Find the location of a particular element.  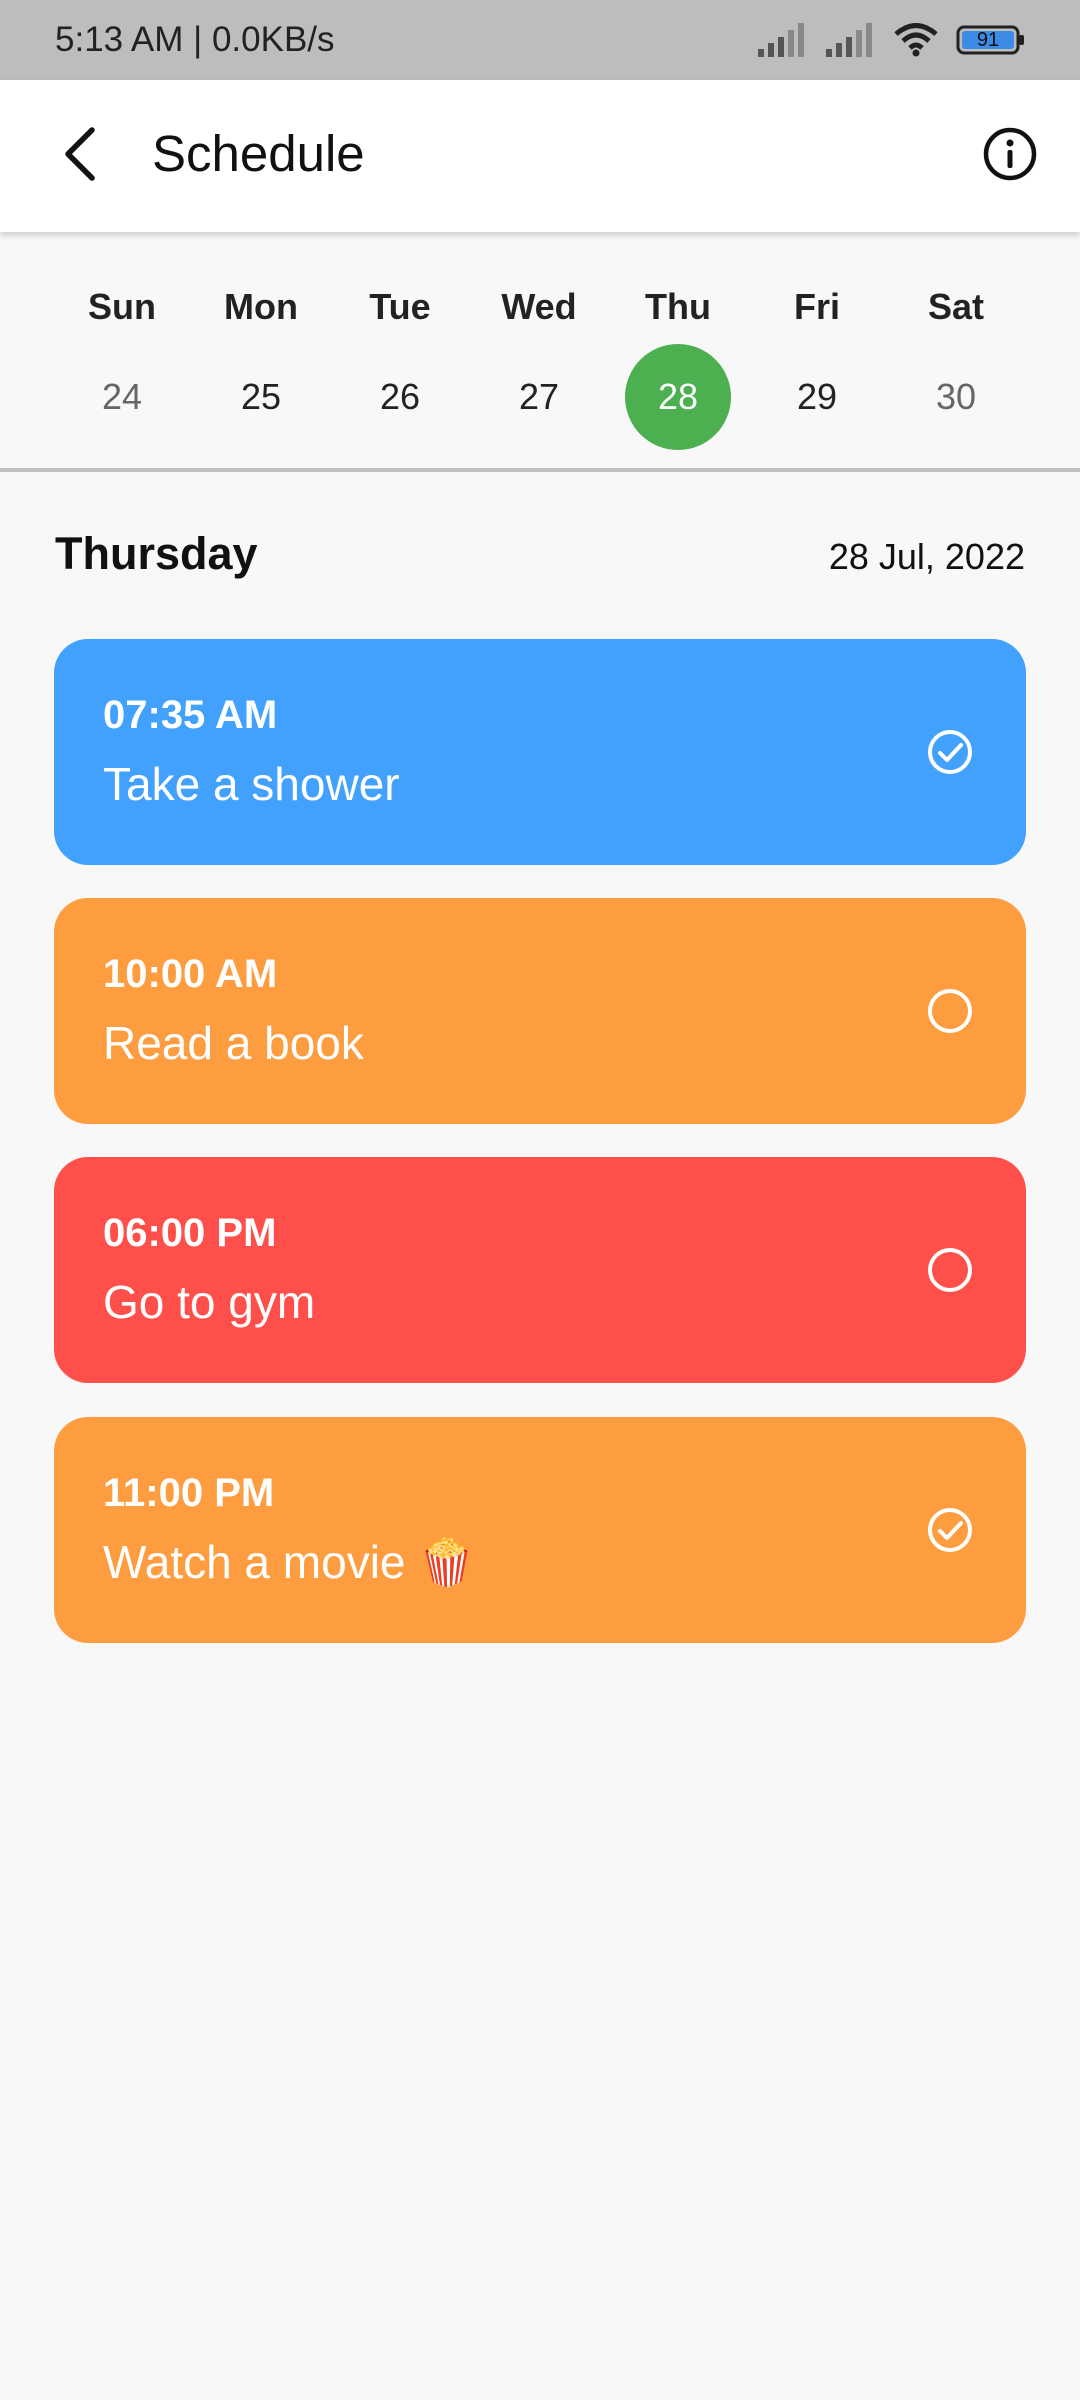

task-card: 07:35 AM Take a shower is located at coordinates (540, 752).